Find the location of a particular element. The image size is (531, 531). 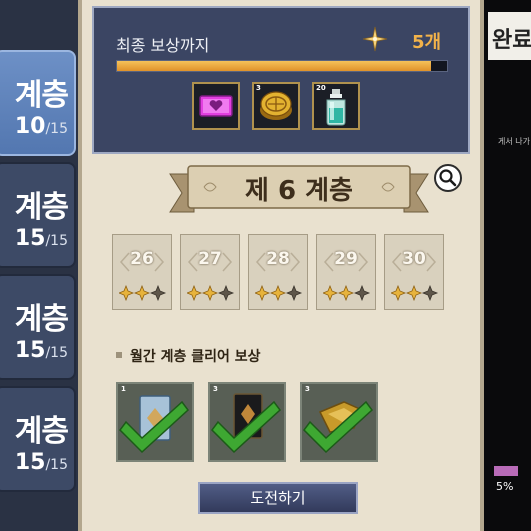

monthly-reward-title: 월간 계층 클리어 보상 is located at coordinates (195, 357).